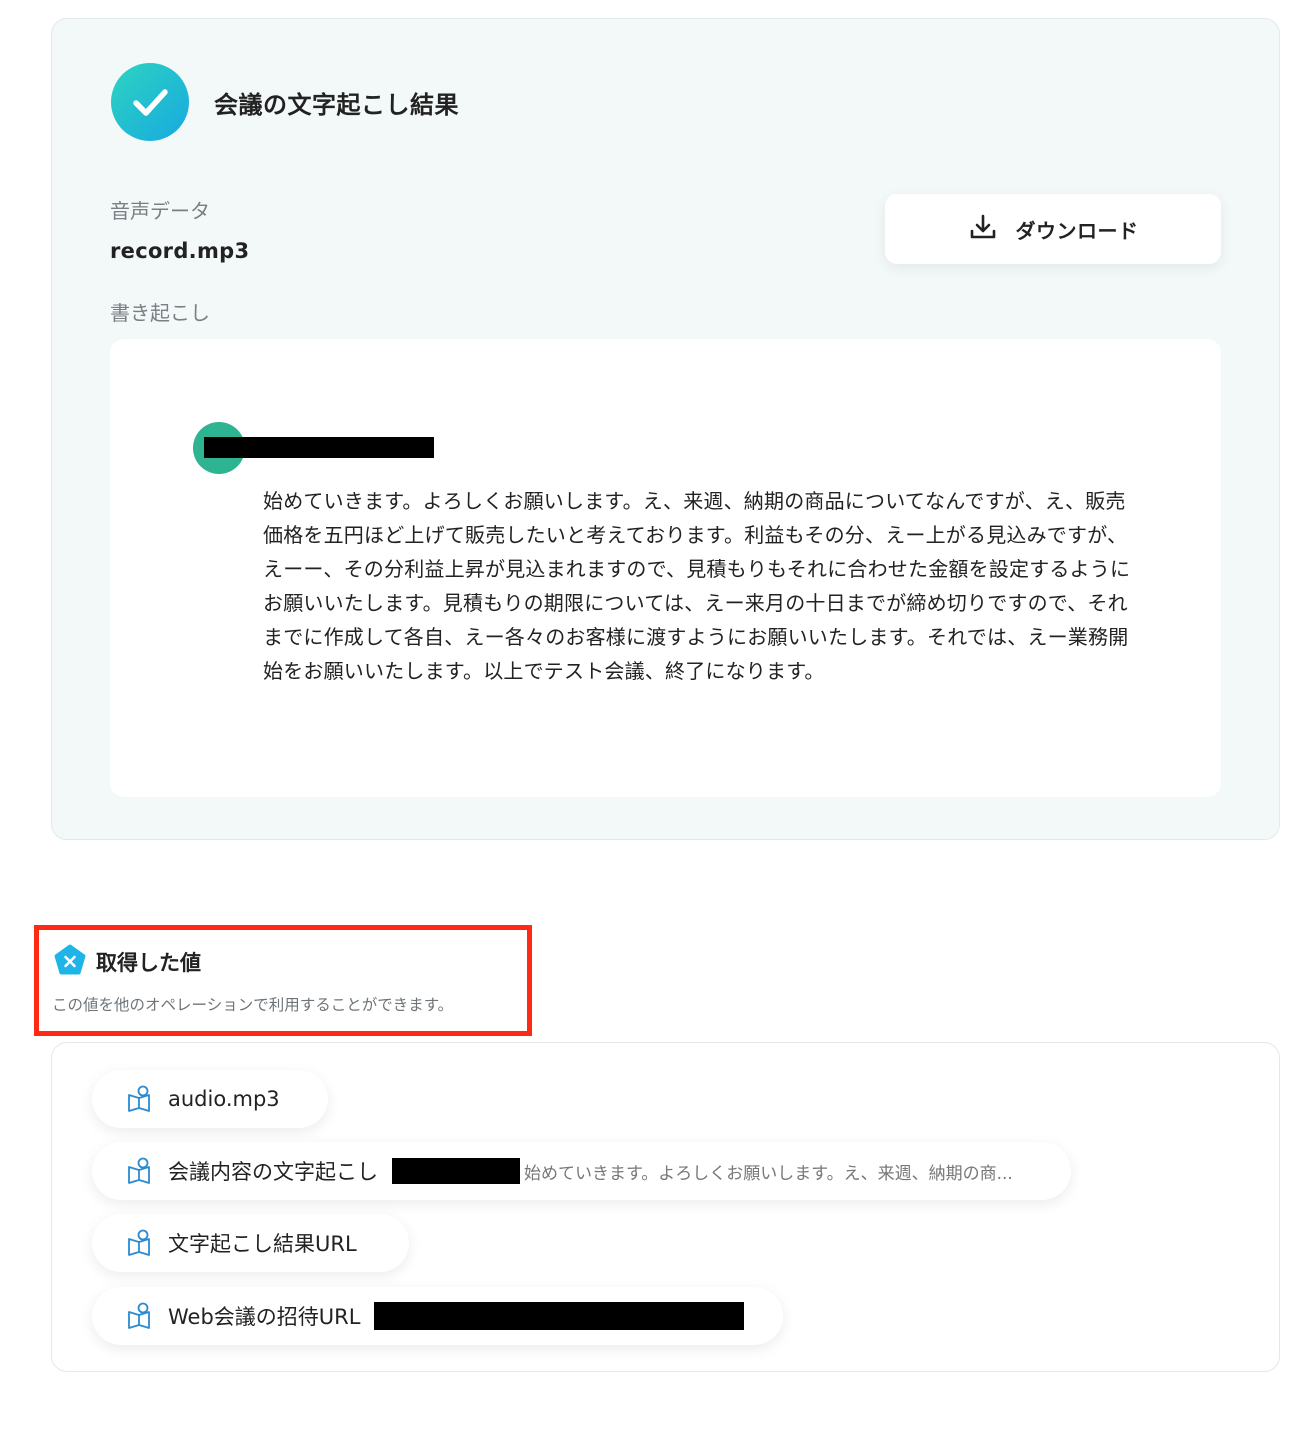 This screenshot has height=1430, width=1312. I want to click on download-button: ダウンロード, so click(1053, 229).